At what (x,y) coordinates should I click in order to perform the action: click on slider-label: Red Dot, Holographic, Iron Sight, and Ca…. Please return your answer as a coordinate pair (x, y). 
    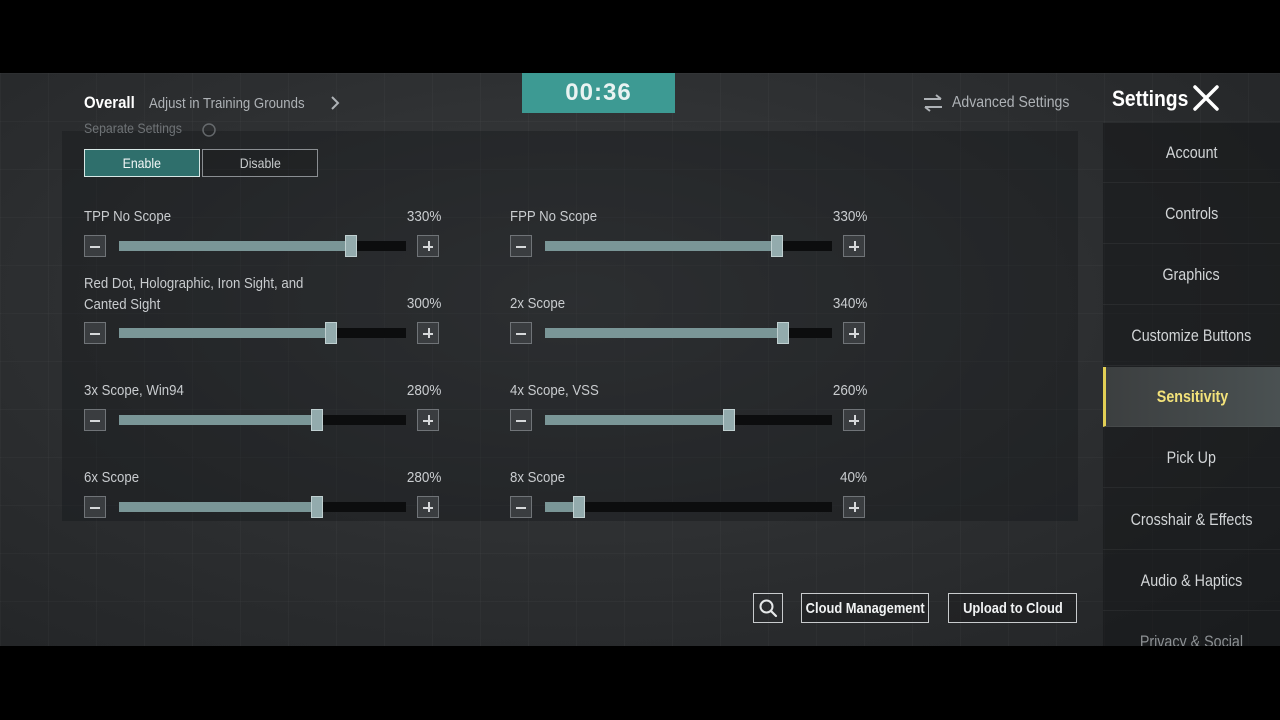
    Looking at the image, I should click on (194, 294).